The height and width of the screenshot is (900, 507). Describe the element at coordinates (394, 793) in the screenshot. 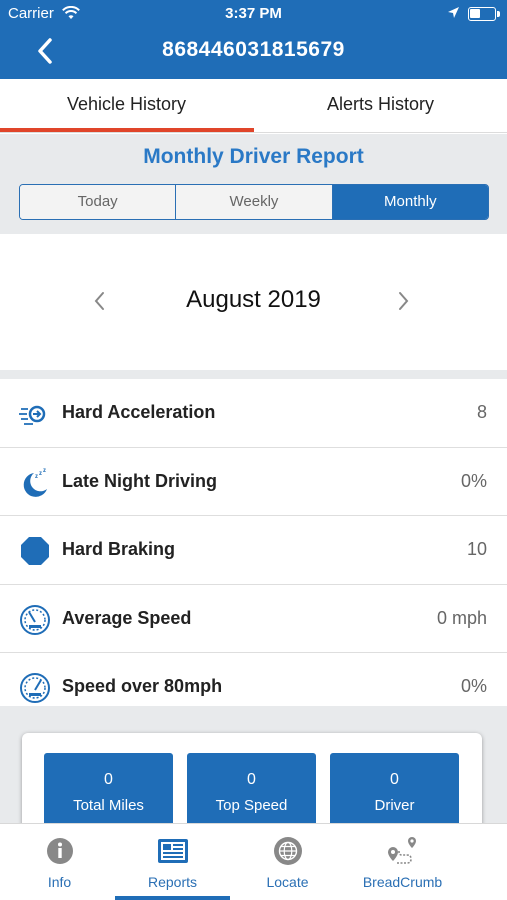

I see `stat-driver: 0 Driver` at that location.